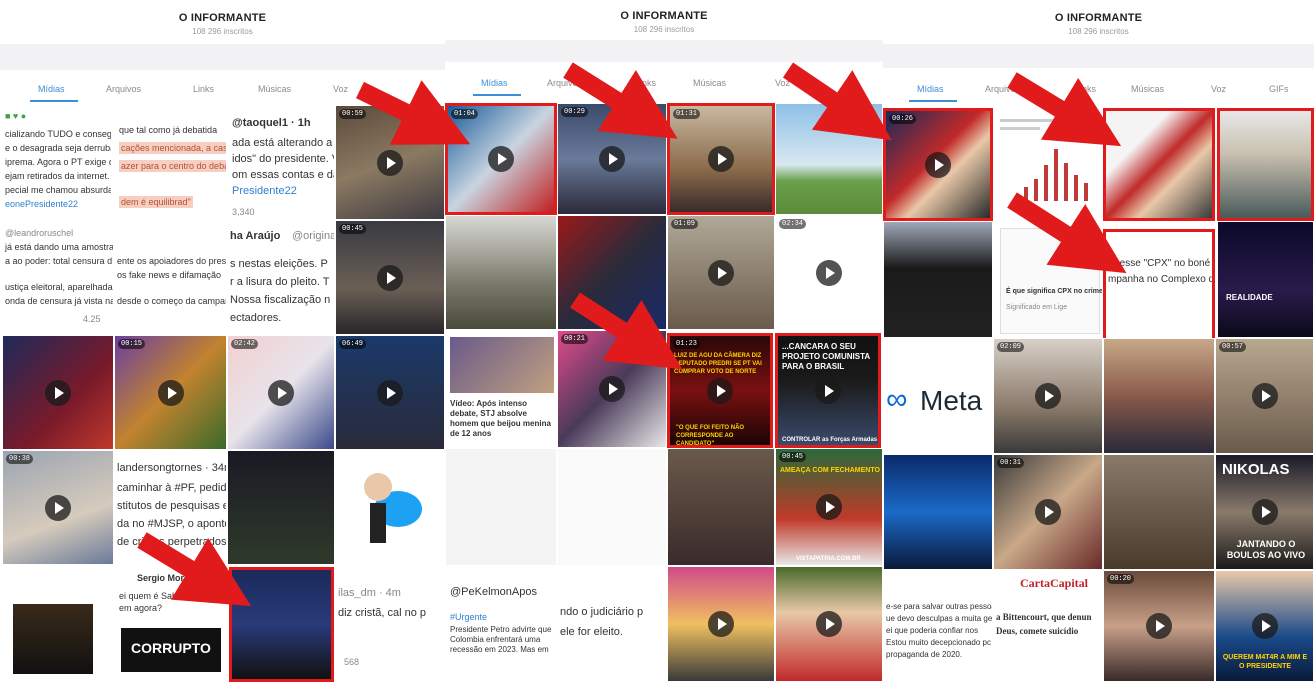  What do you see at coordinates (1233, 347) in the screenshot?
I see `video-duration: 00:57` at bounding box center [1233, 347].